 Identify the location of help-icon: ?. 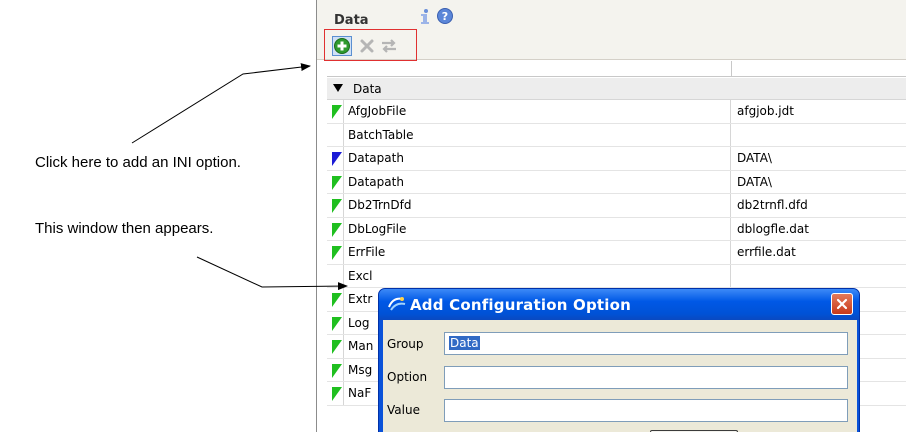
(445, 16).